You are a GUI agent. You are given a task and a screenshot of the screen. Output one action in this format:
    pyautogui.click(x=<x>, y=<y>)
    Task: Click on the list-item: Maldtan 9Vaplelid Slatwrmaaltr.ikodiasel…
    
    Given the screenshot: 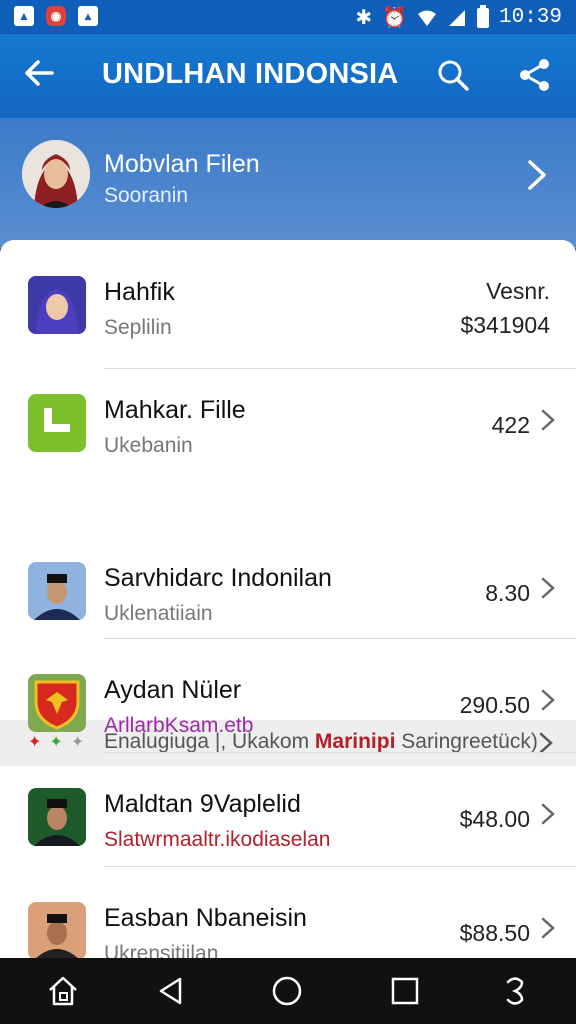 What is the action you would take?
    pyautogui.click(x=288, y=808)
    